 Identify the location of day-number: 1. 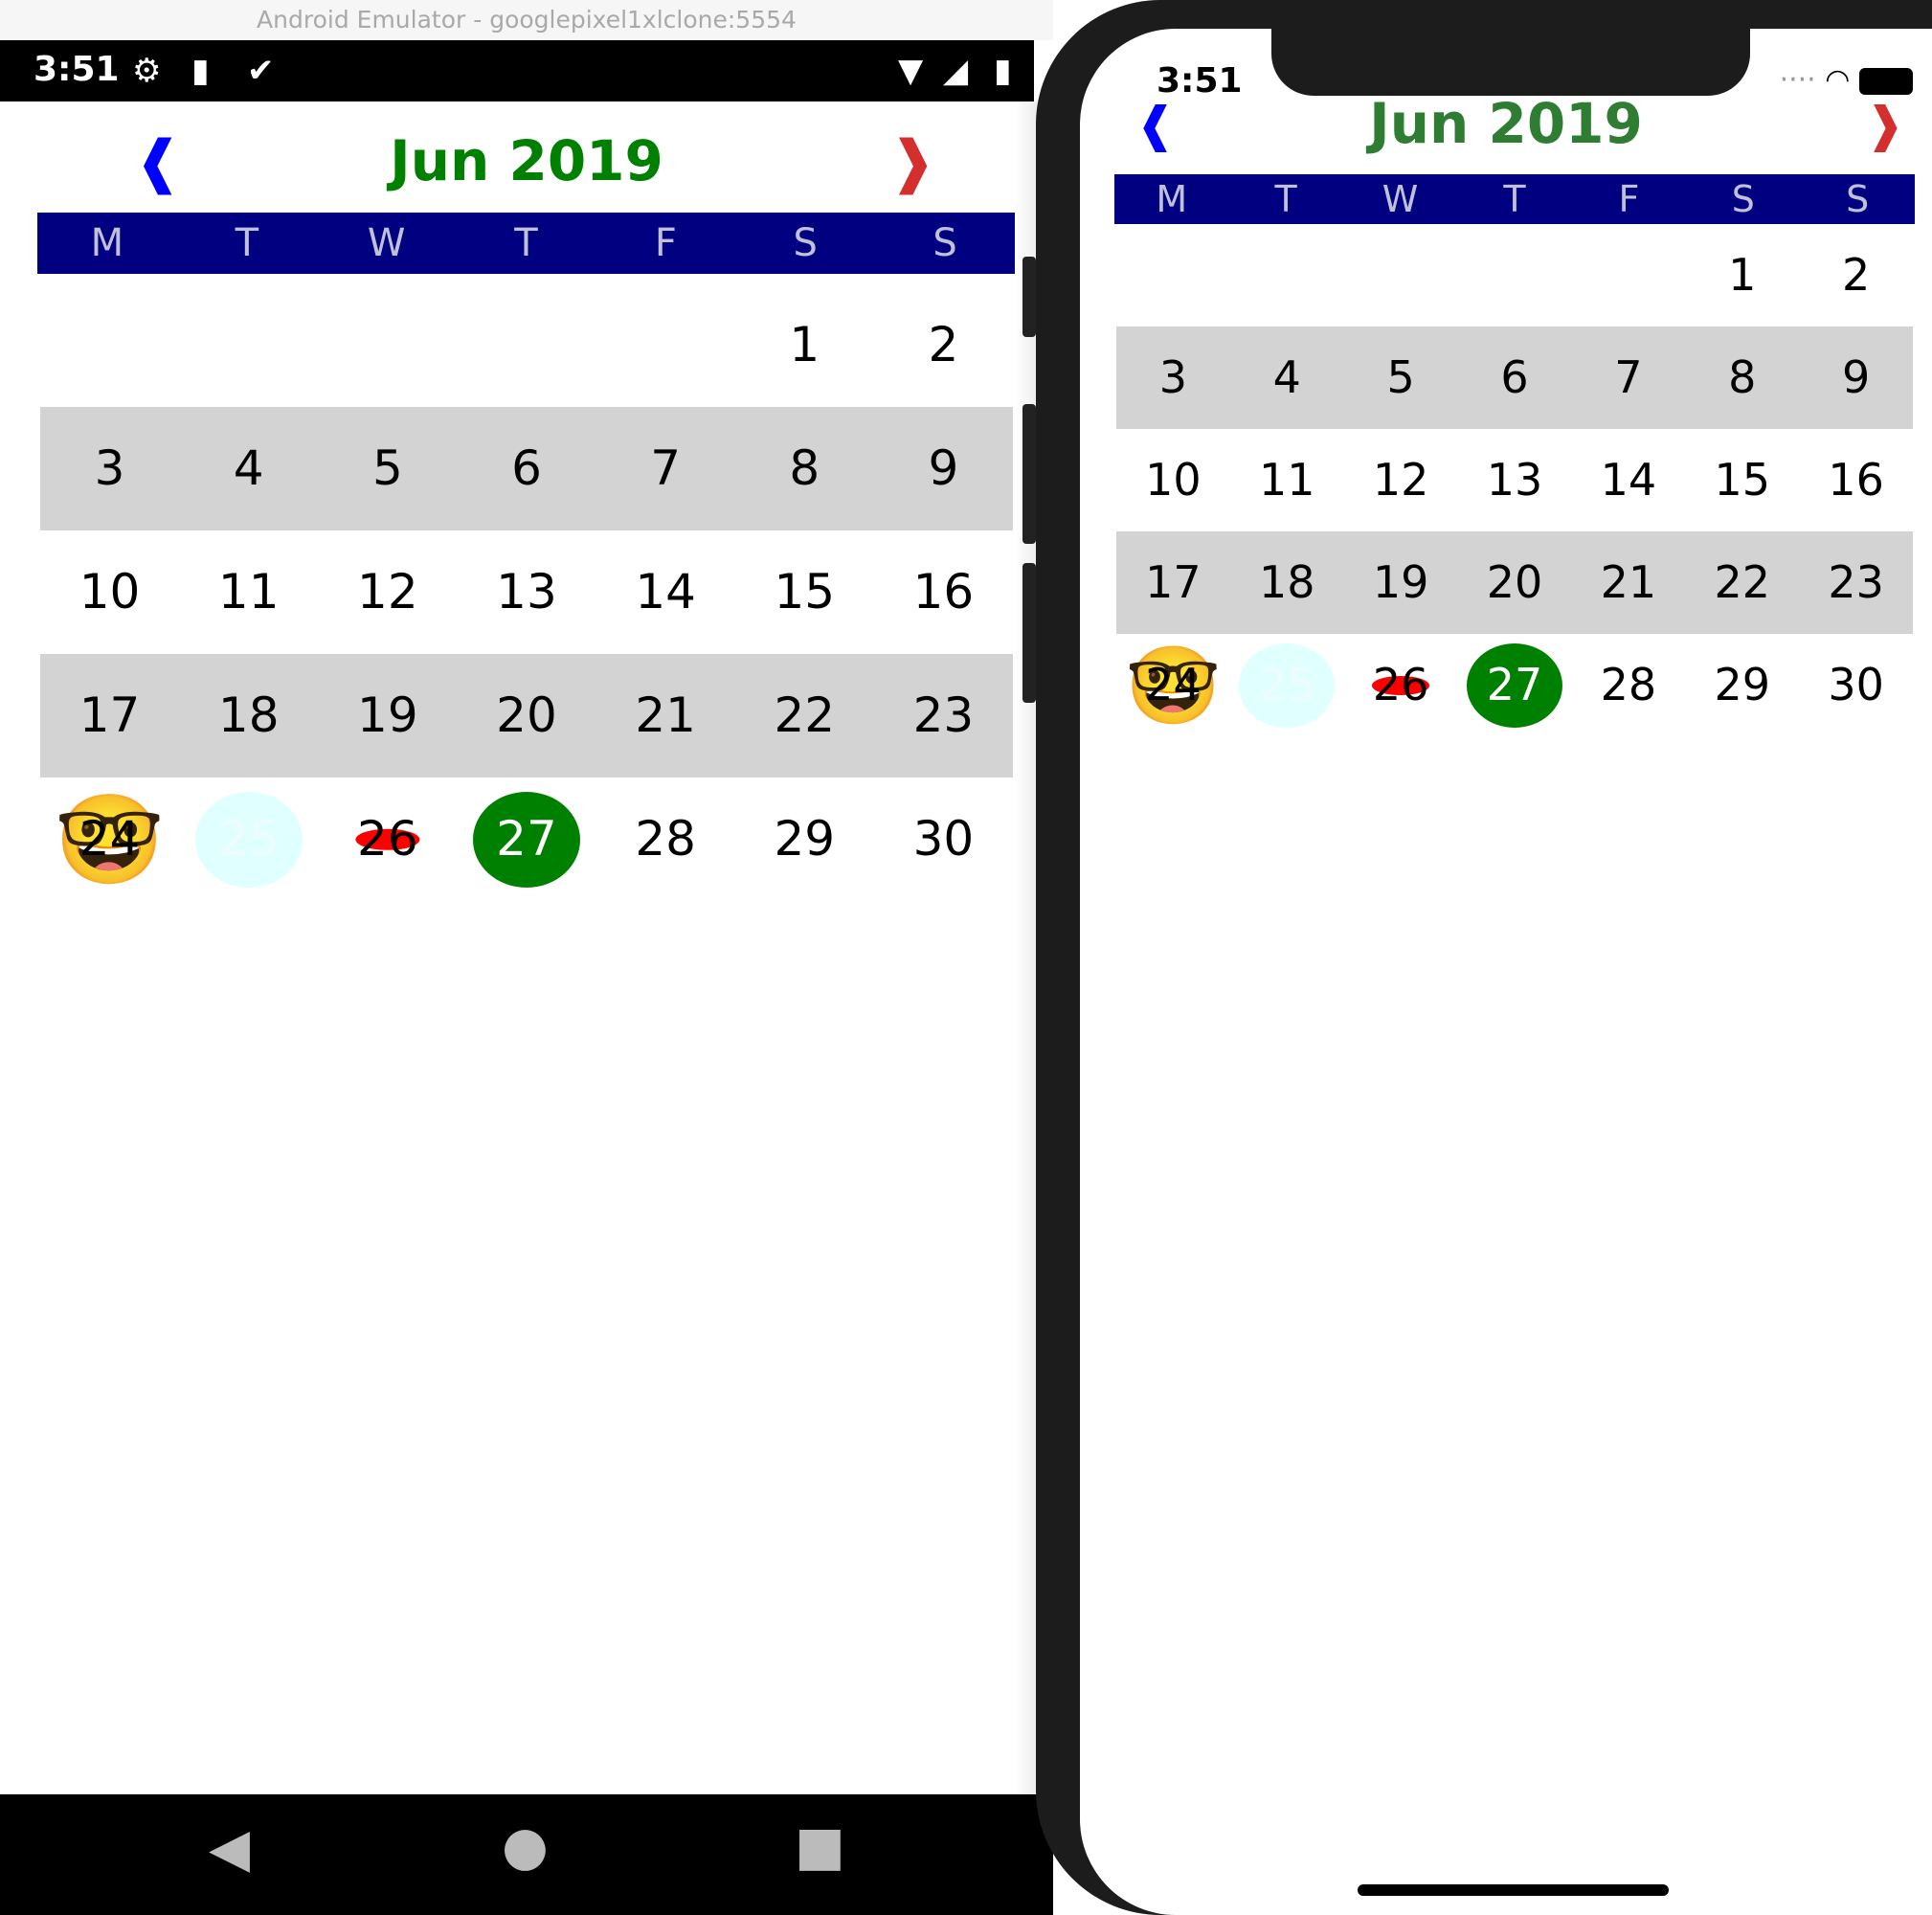
(1743, 275).